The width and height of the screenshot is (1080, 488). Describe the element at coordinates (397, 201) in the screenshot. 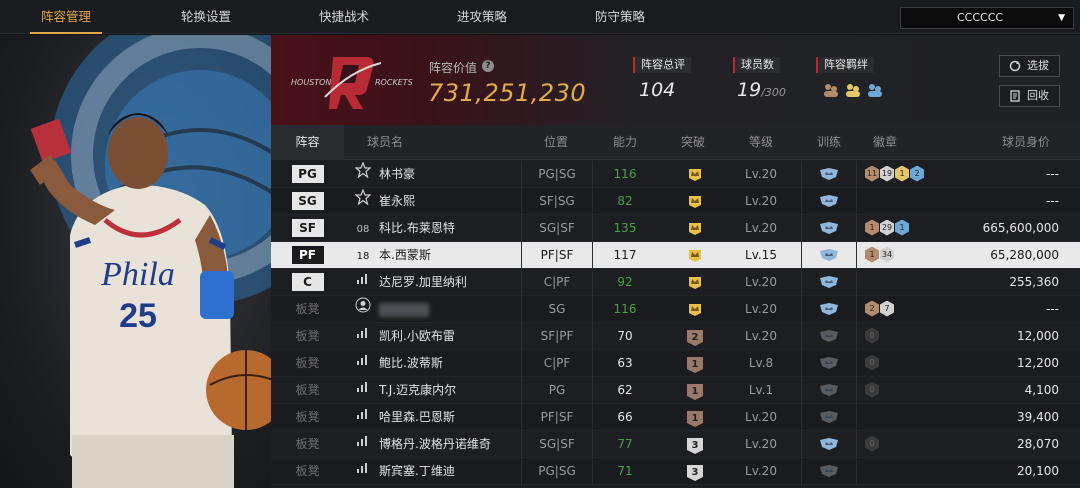

I see `player-name: 崔永熙` at that location.